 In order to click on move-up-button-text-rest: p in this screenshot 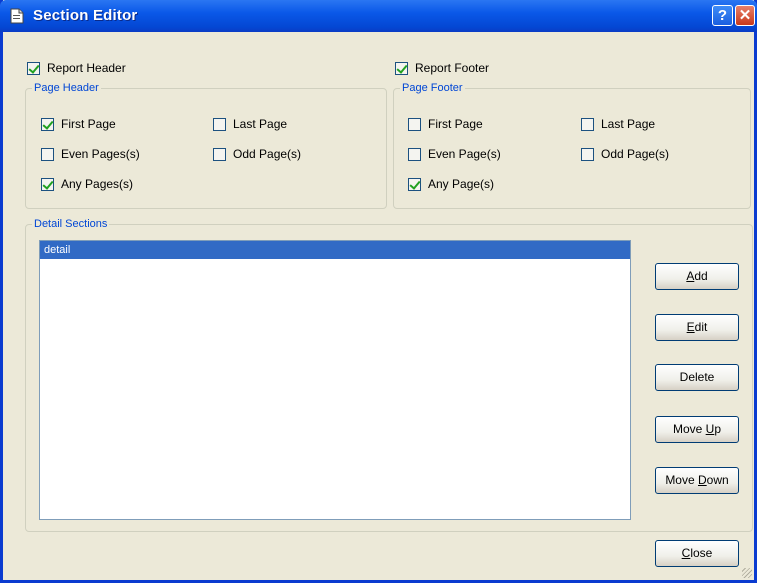, I will do `click(718, 429)`.